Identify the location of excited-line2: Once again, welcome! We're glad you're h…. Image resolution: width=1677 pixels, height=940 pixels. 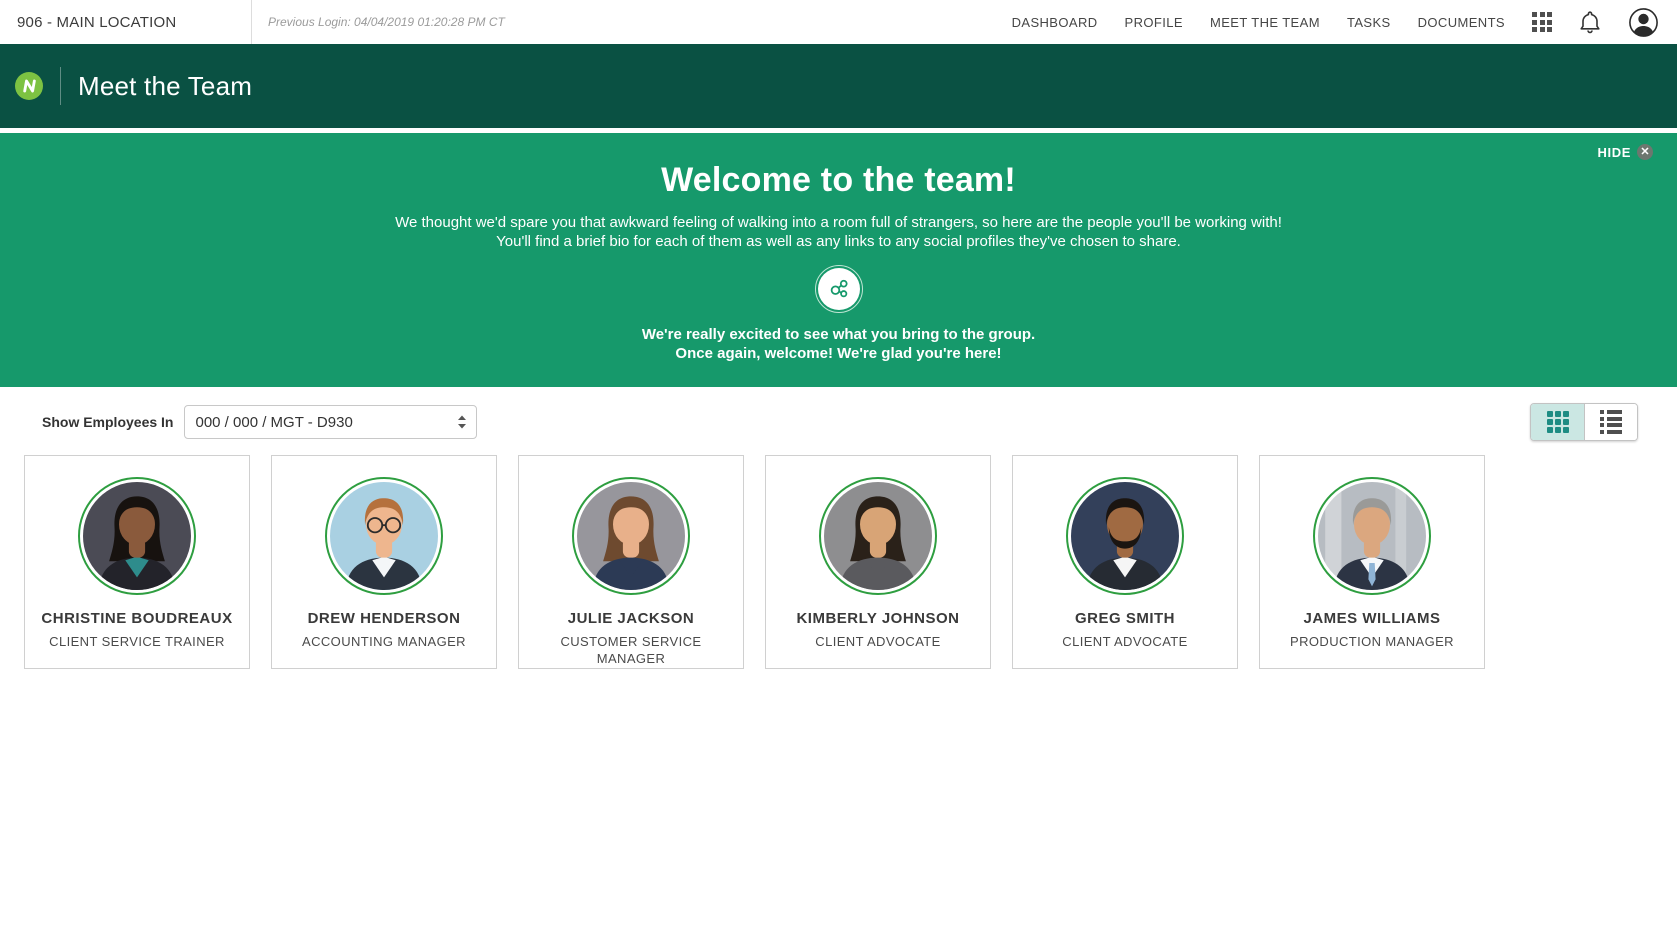
(838, 353).